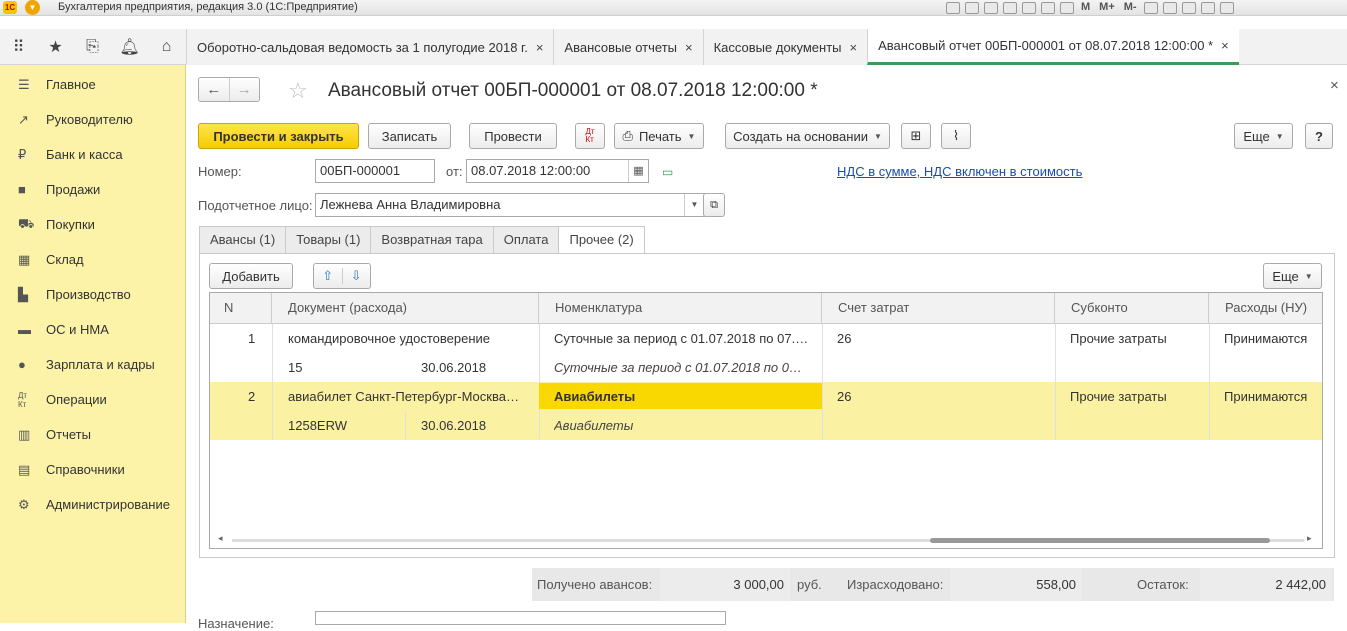  I want to click on memory-button: M, so click(1085, 7).